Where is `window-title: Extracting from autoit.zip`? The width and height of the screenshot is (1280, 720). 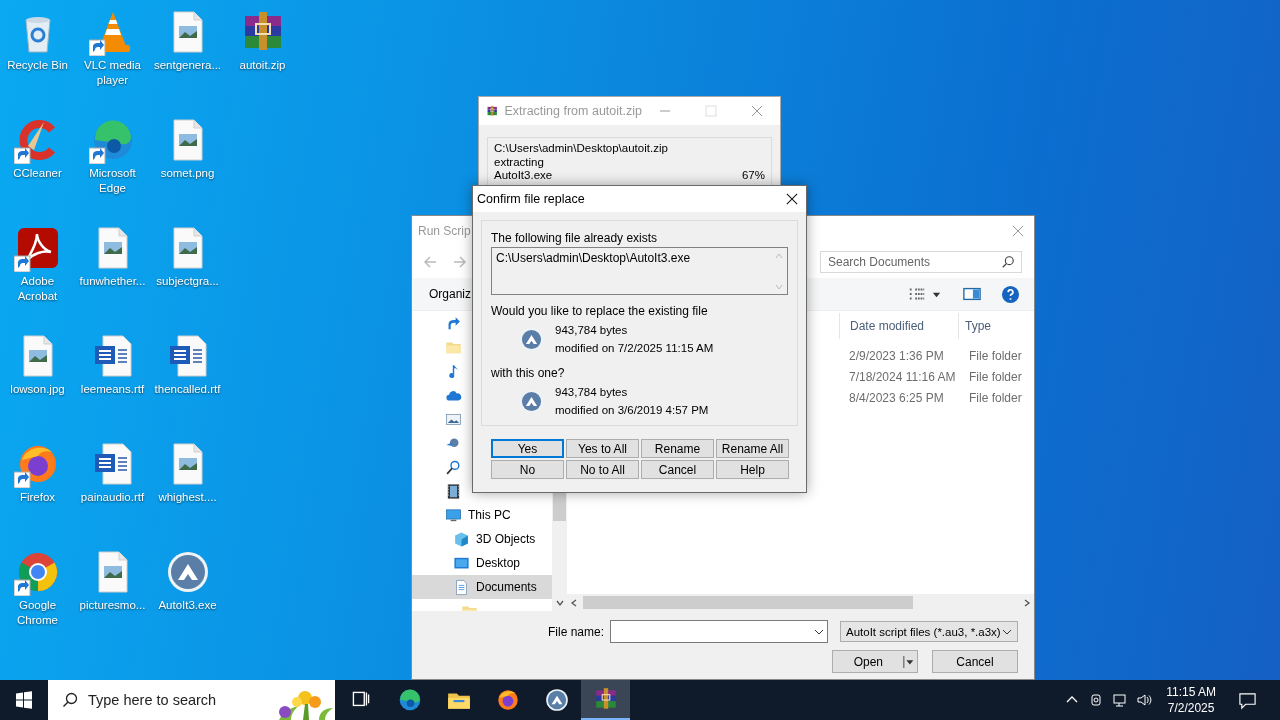
window-title: Extracting from autoit.zip is located at coordinates (573, 111).